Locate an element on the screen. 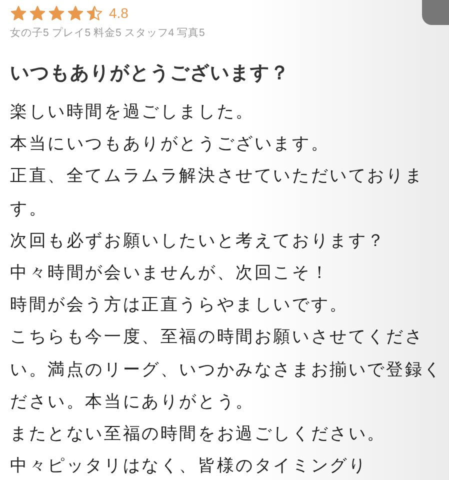 This screenshot has height=480, width=449. overlay-panel is located at coordinates (435, 12).